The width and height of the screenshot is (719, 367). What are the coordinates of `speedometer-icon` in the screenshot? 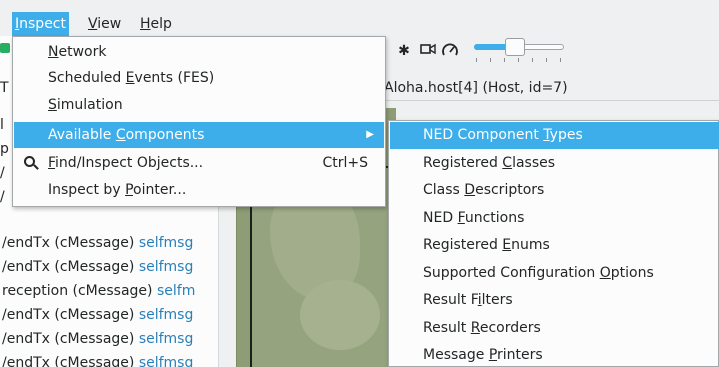 It's located at (450, 51).